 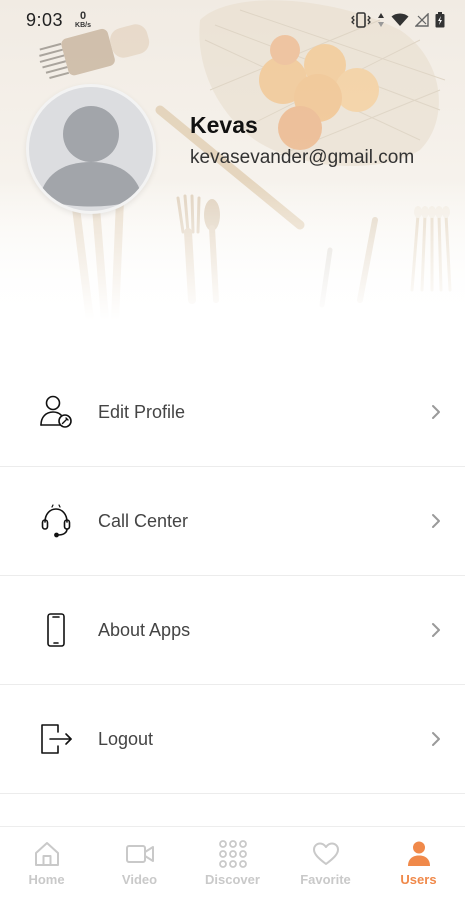 I want to click on status-time: 9:03, so click(x=45, y=19).